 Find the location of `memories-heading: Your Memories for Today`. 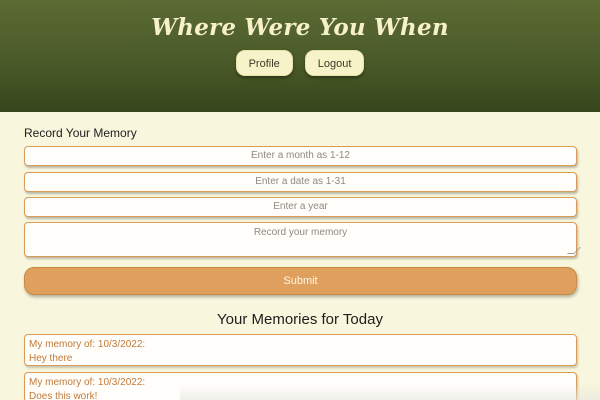

memories-heading: Your Memories for Today is located at coordinates (300, 319).